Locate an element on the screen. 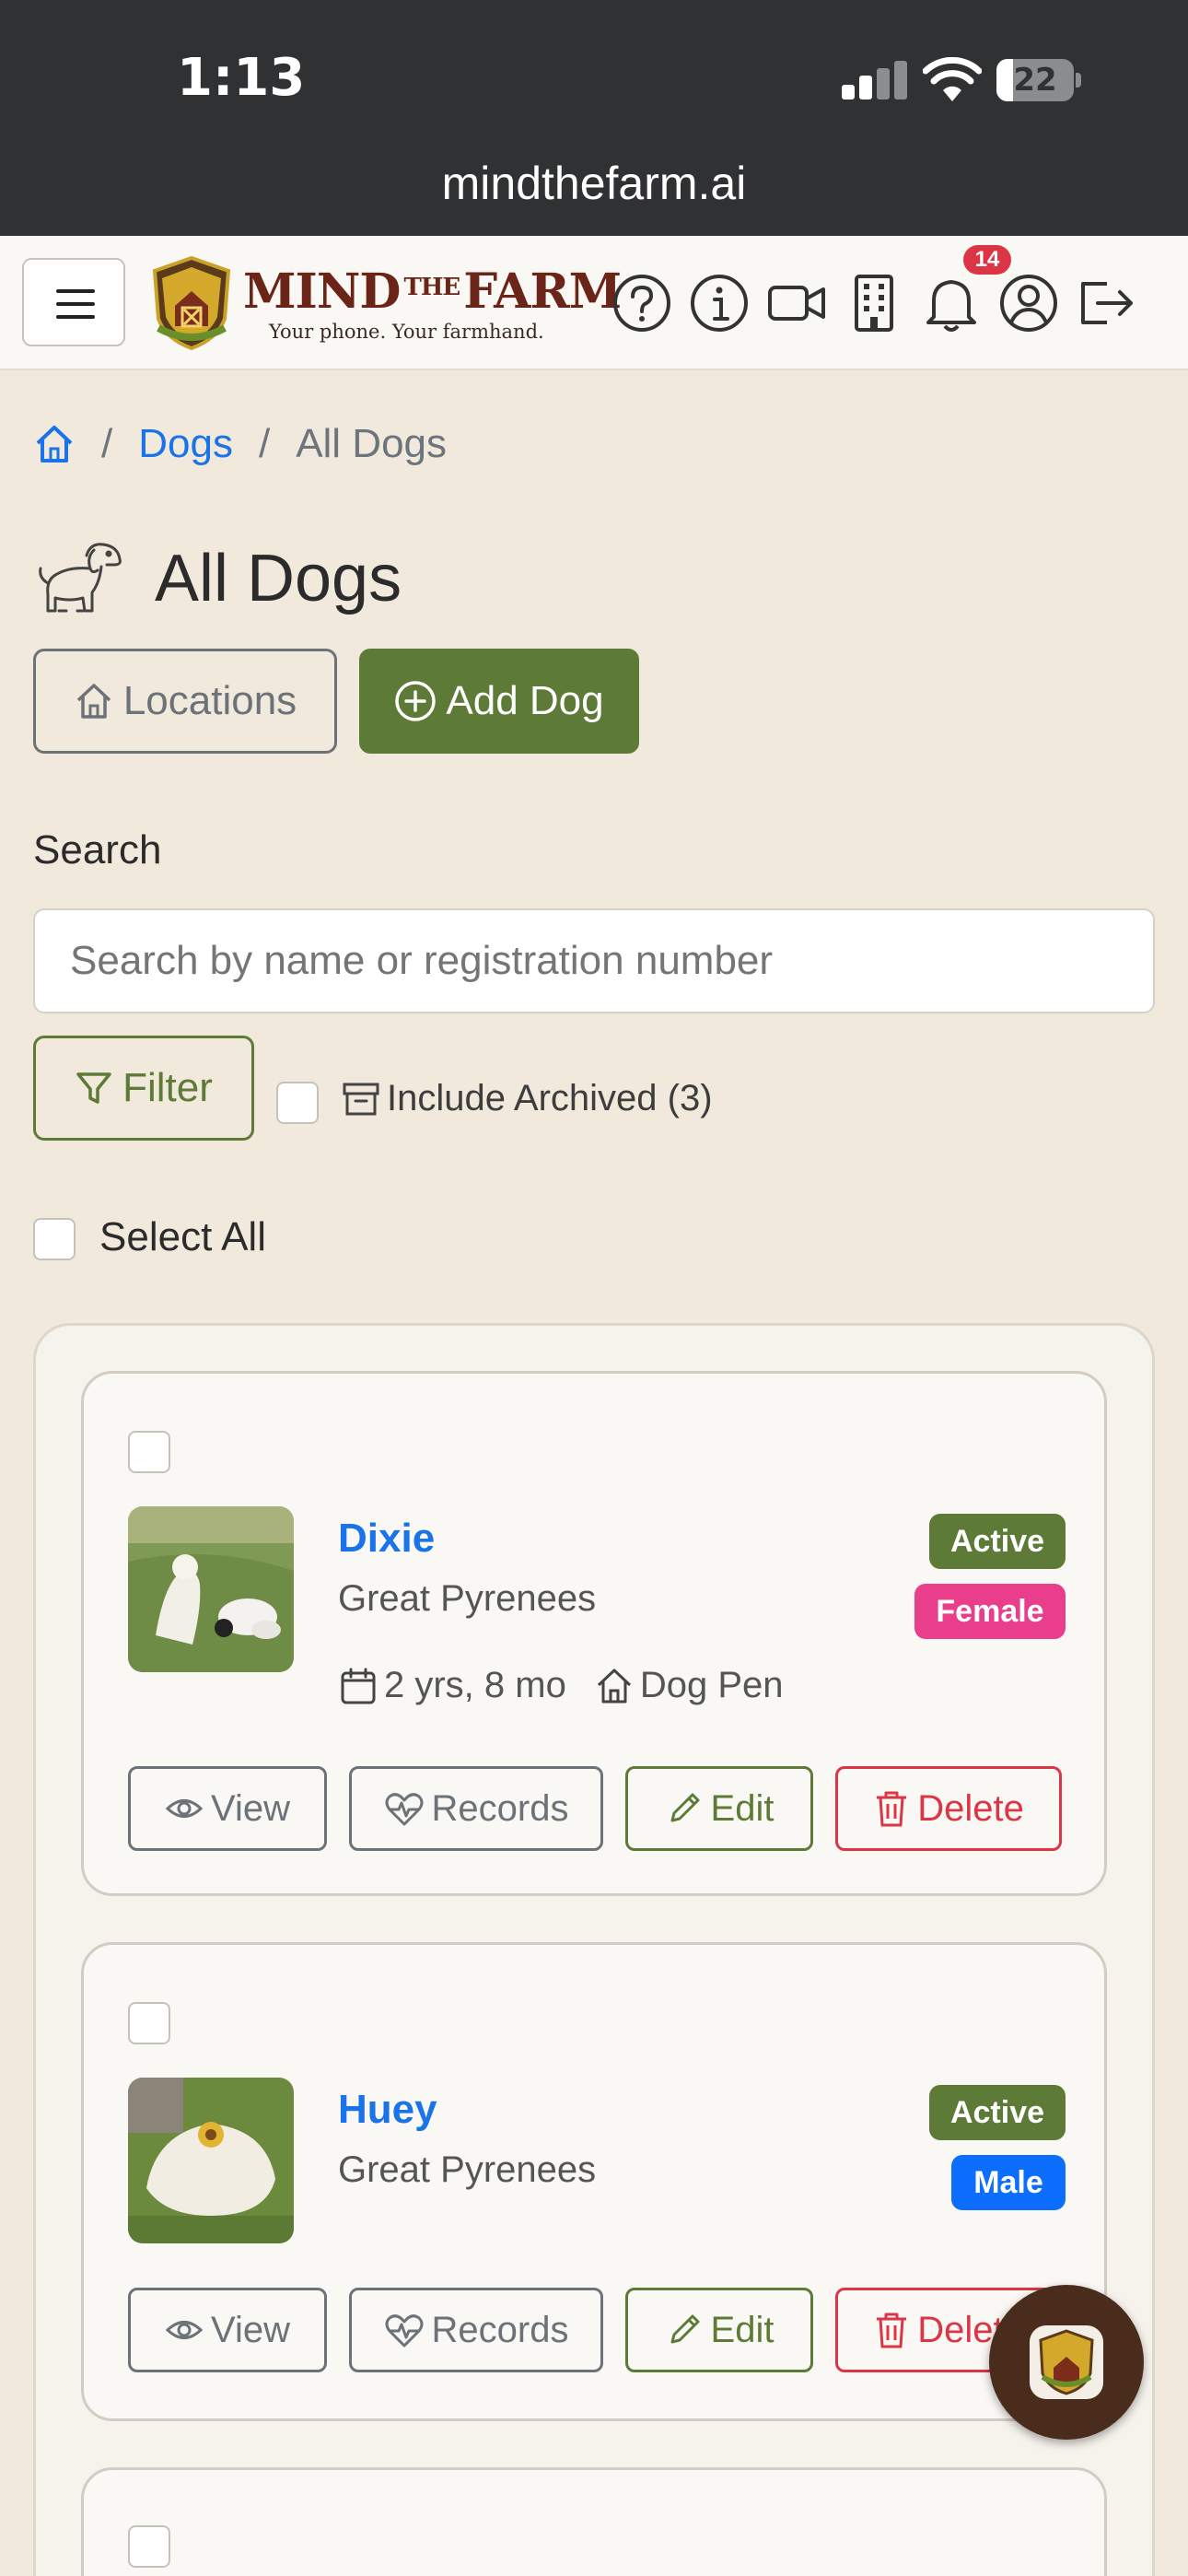 The image size is (1188, 2576). add-dog-button: Add Dog is located at coordinates (499, 701).